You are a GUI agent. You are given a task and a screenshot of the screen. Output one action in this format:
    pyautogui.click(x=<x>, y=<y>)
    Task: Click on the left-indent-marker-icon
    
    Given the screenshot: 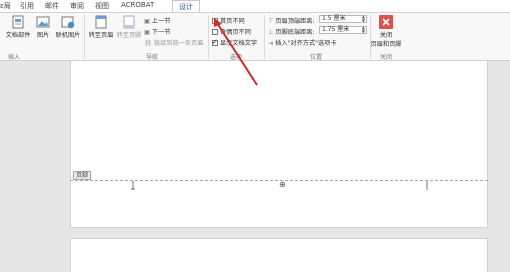 What is the action you would take?
    pyautogui.click(x=133, y=185)
    